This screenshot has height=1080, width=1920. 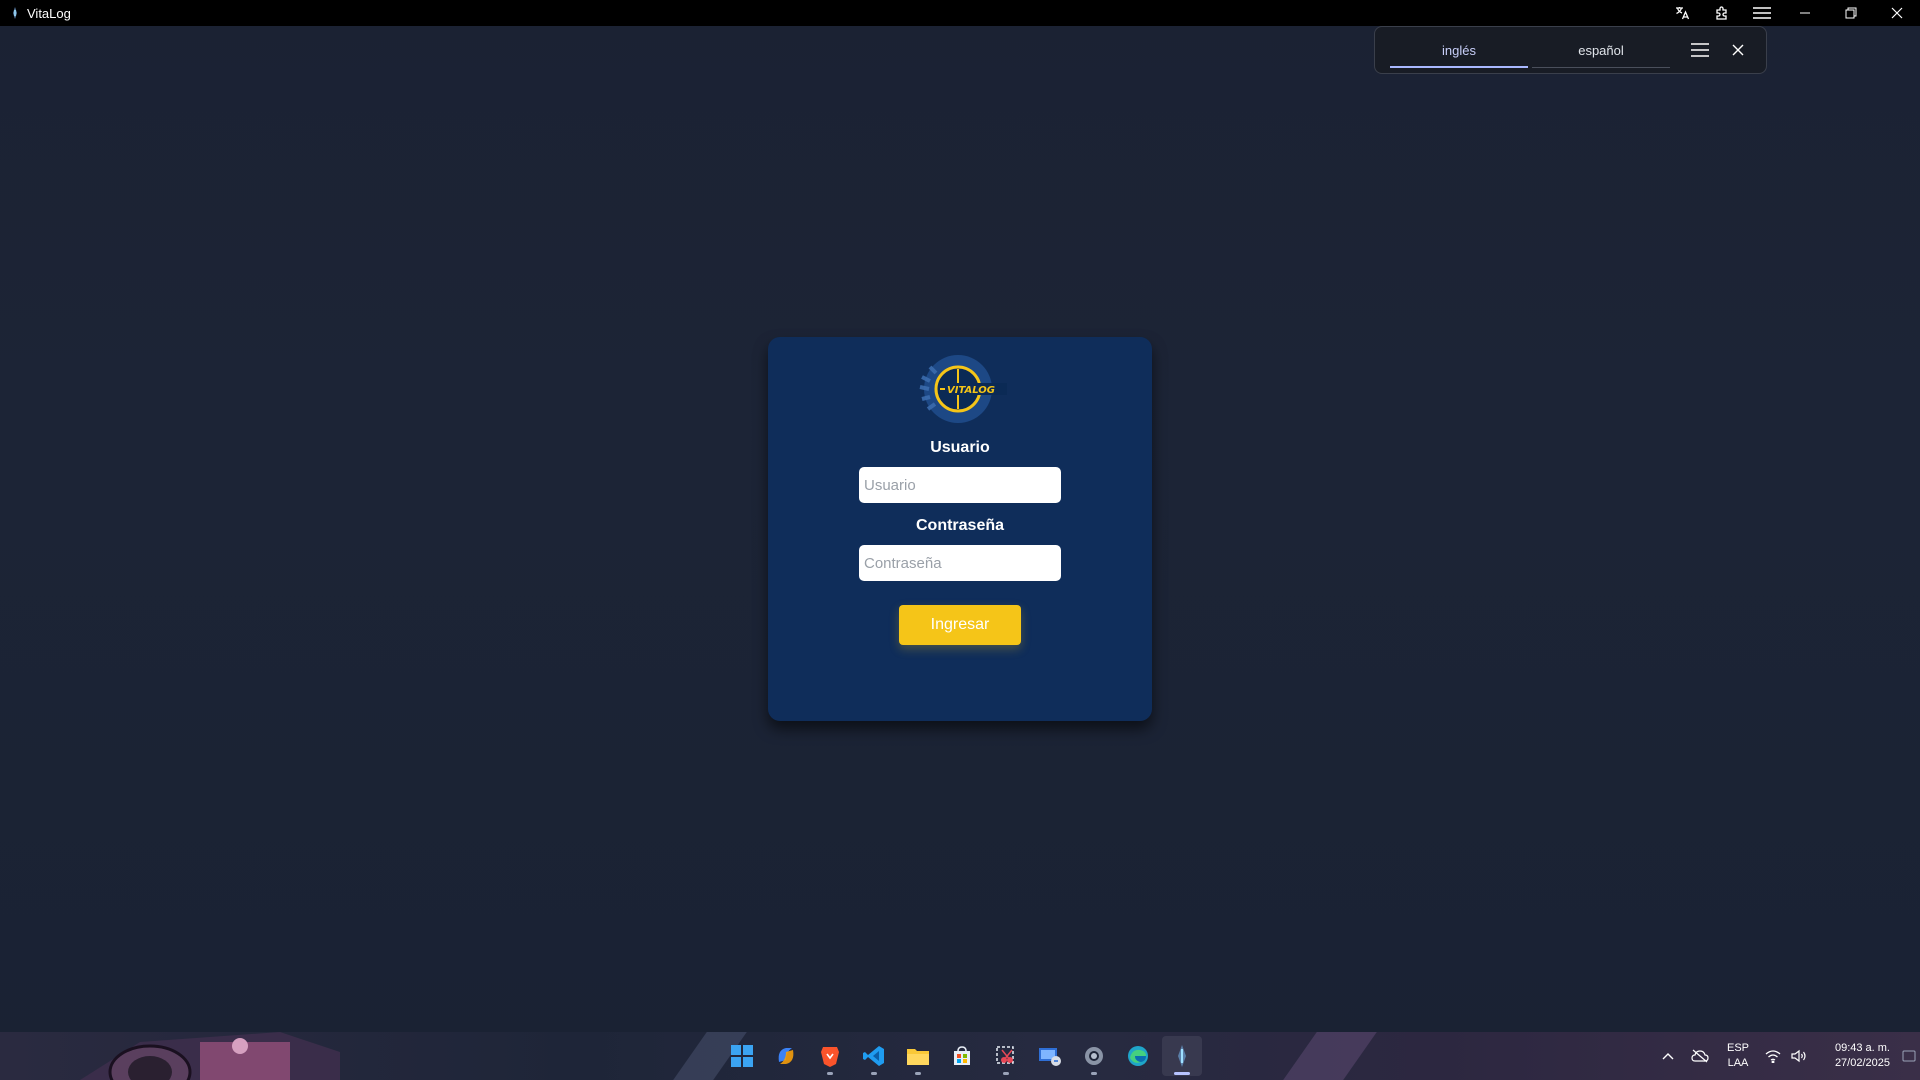 I want to click on microsoft-store-app, so click(x=962, y=1056).